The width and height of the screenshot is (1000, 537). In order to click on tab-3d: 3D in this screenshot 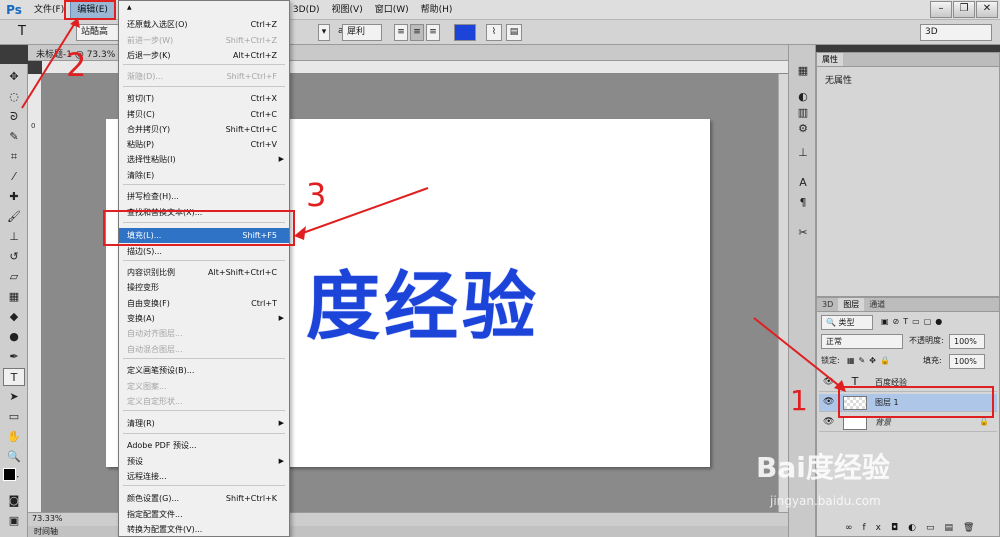, I will do `click(827, 304)`.